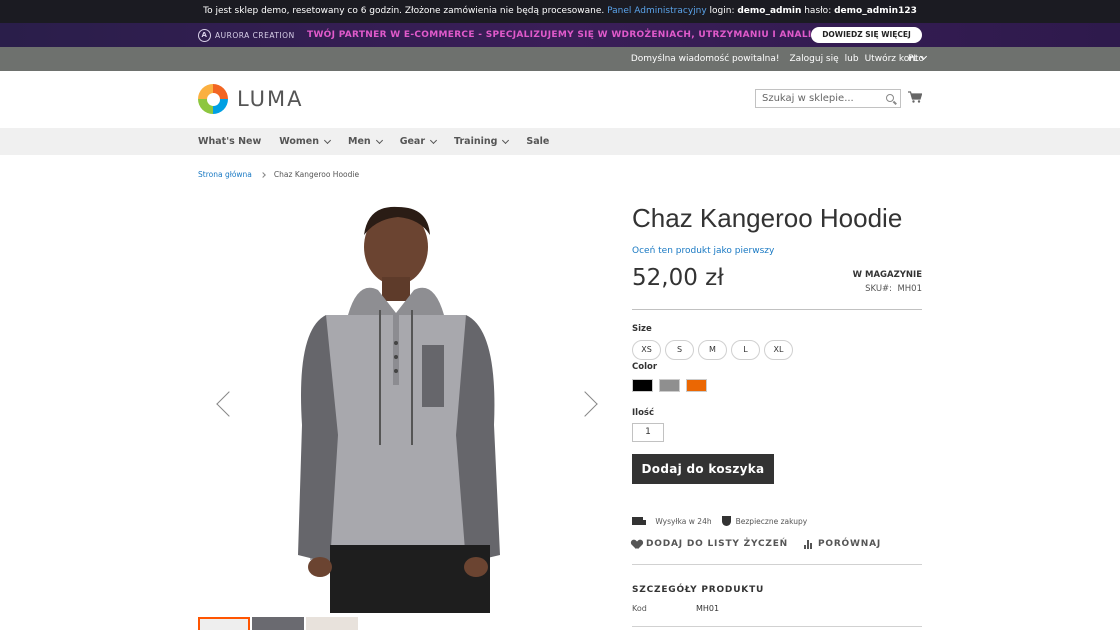 The height and width of the screenshot is (630, 1120). What do you see at coordinates (642, 329) in the screenshot?
I see `size-label: Size` at bounding box center [642, 329].